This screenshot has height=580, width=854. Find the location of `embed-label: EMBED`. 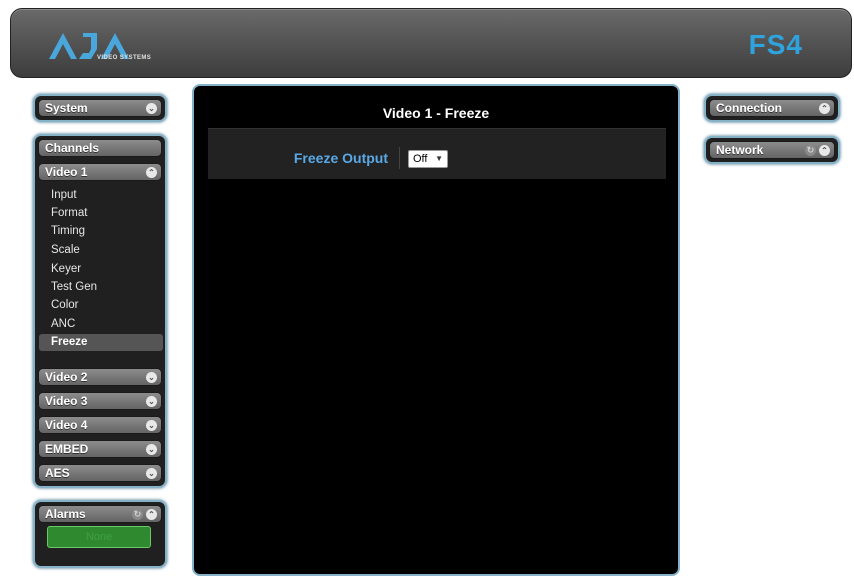

embed-label: EMBED is located at coordinates (67, 449).